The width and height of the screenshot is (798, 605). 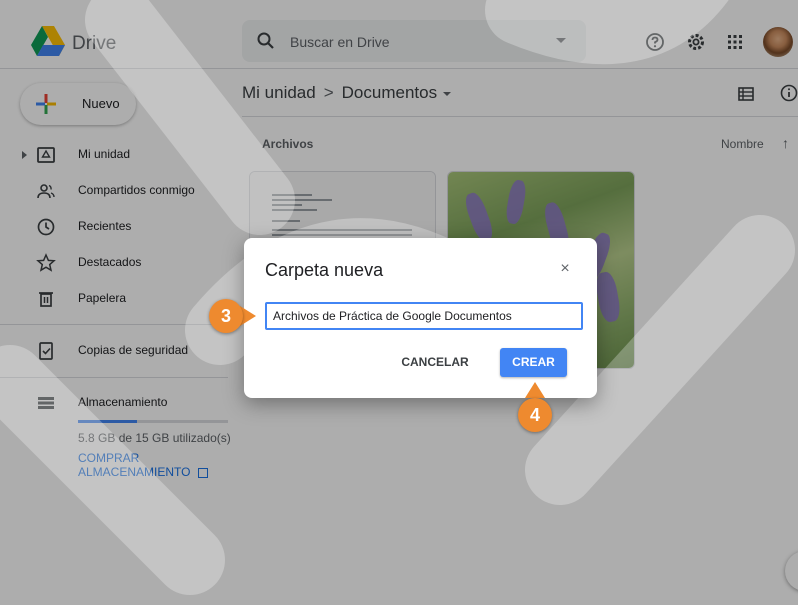 What do you see at coordinates (226, 316) in the screenshot?
I see `step-3-badge: 3` at bounding box center [226, 316].